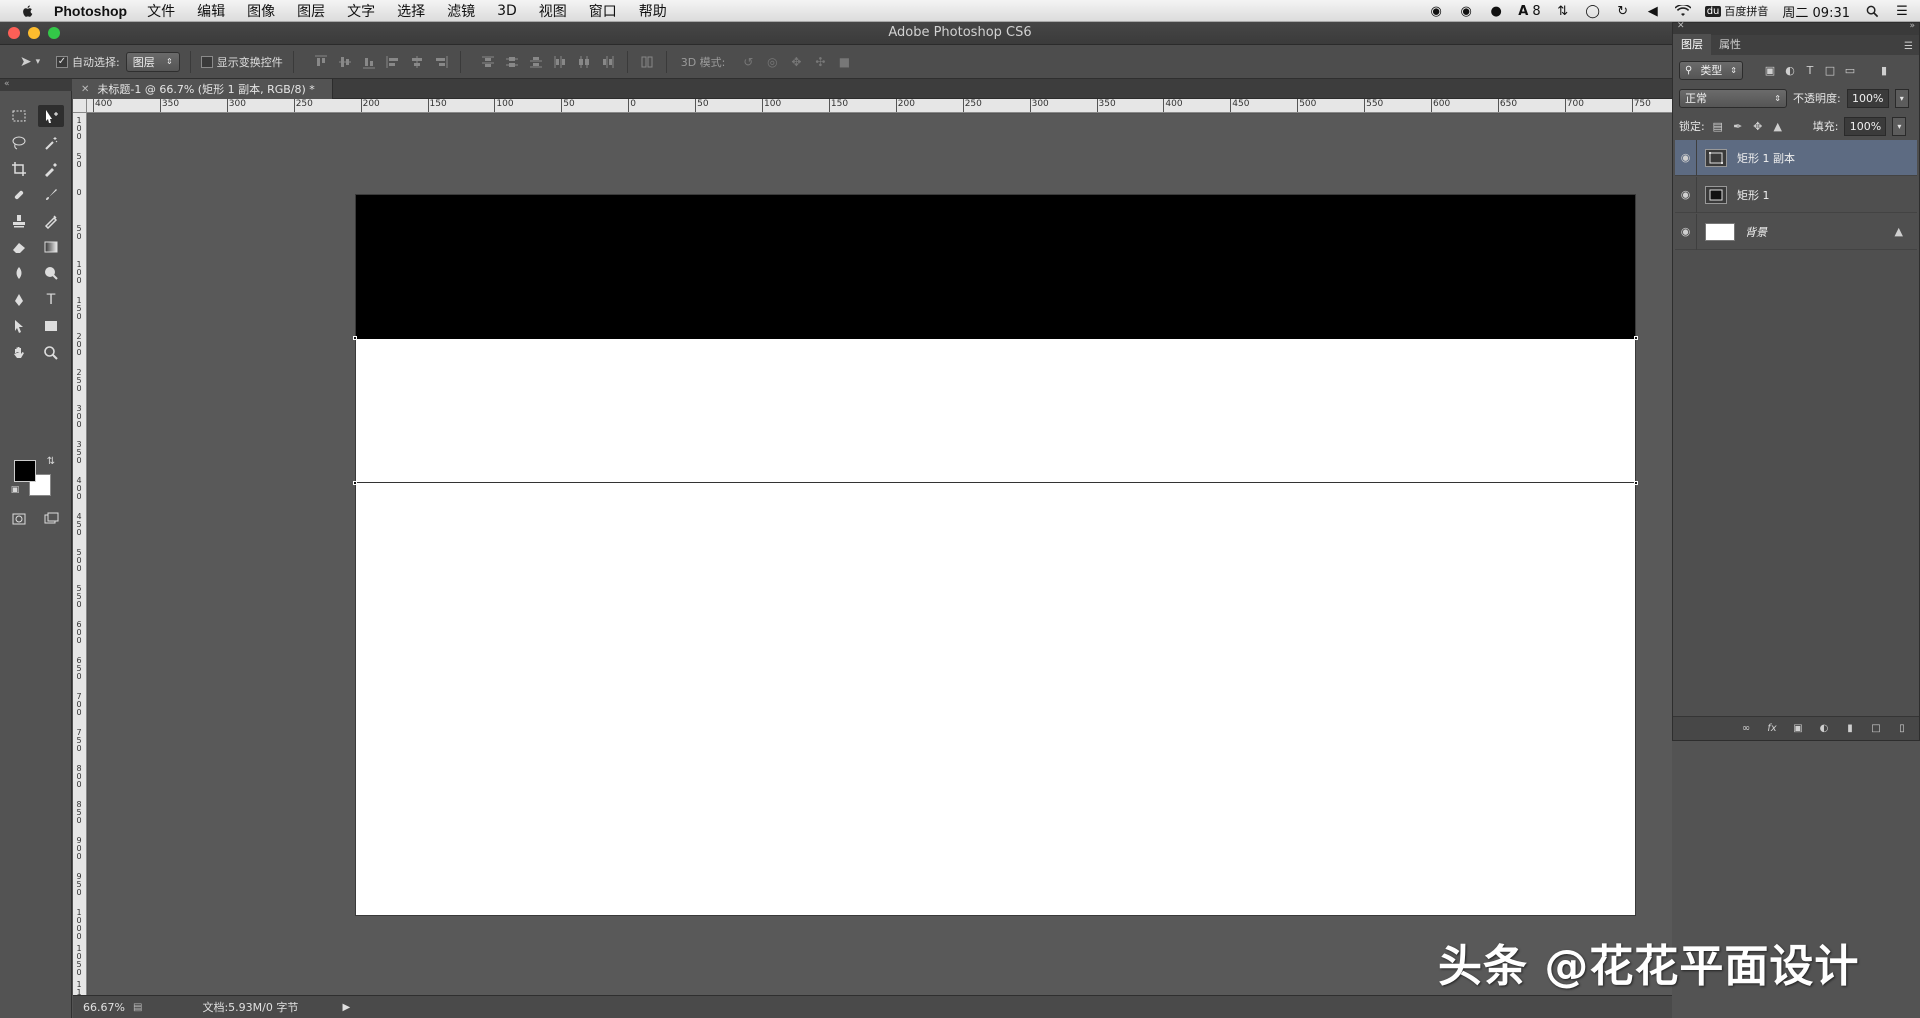 This screenshot has height=1018, width=1920. I want to click on align-horizontal-centers-icon, so click(417, 62).